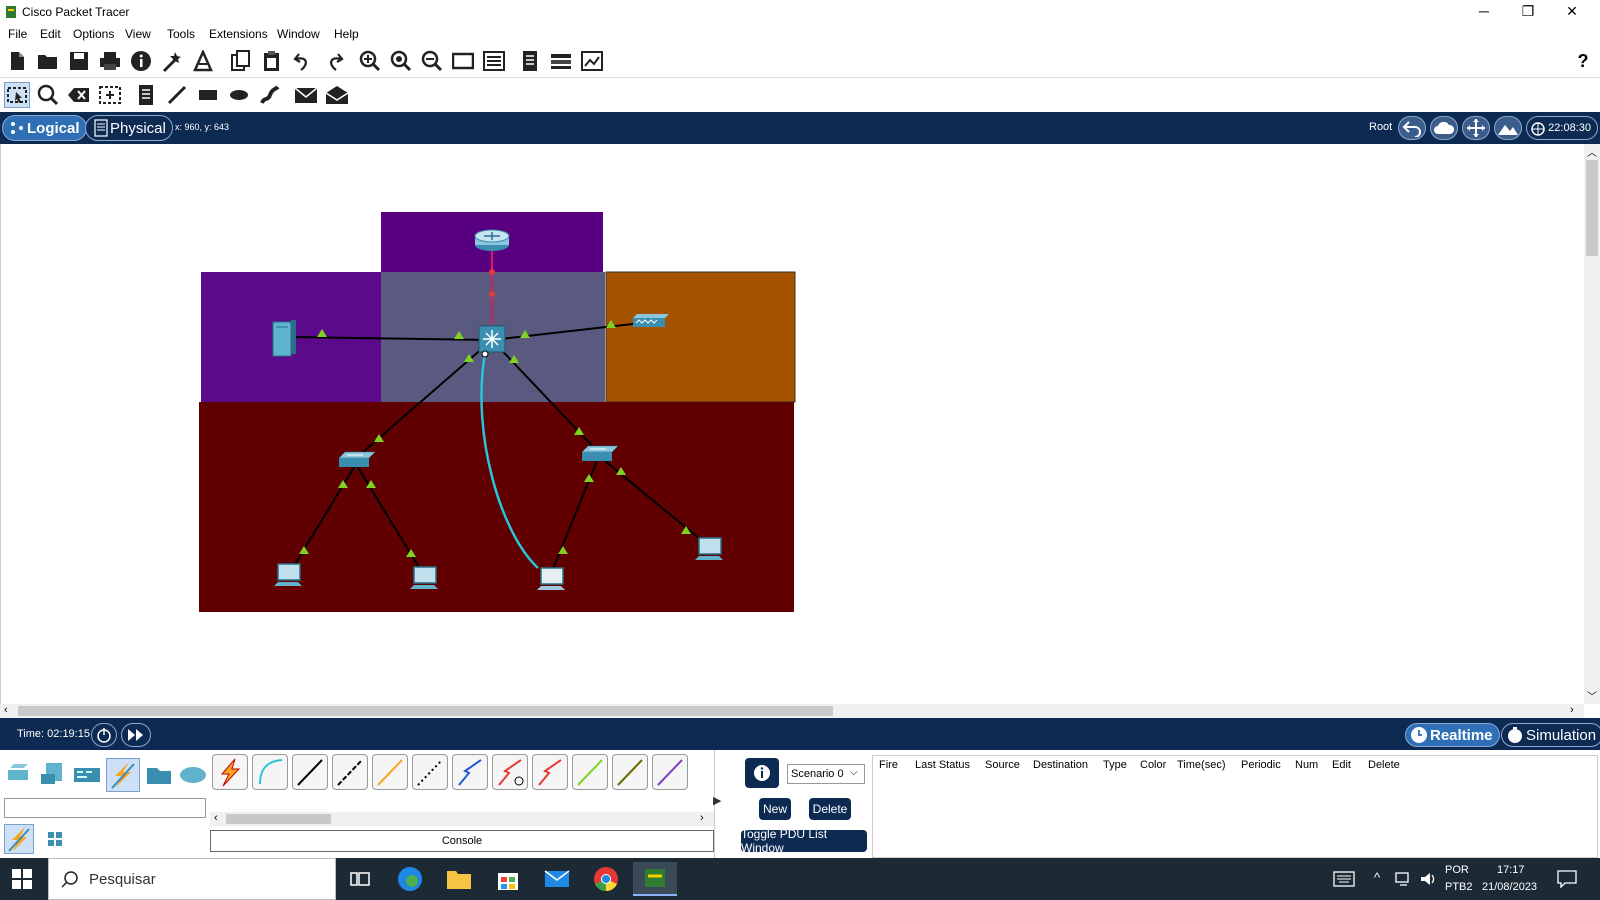 This screenshot has width=1600, height=900. Describe the element at coordinates (510, 772) in the screenshot. I see `serial-dce-icon` at that location.